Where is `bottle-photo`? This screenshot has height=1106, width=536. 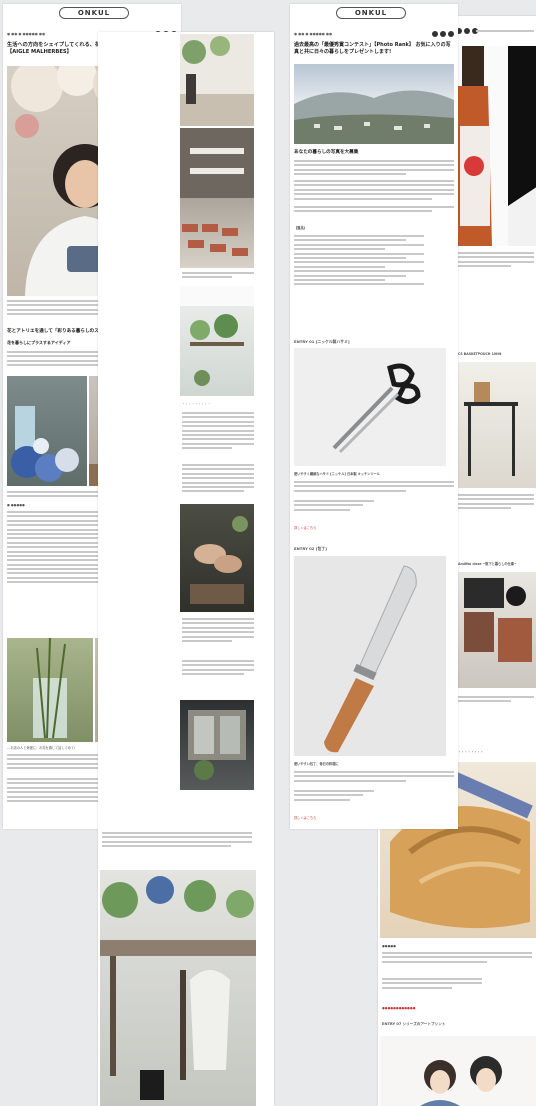
bottle-photo is located at coordinates (497, 146).